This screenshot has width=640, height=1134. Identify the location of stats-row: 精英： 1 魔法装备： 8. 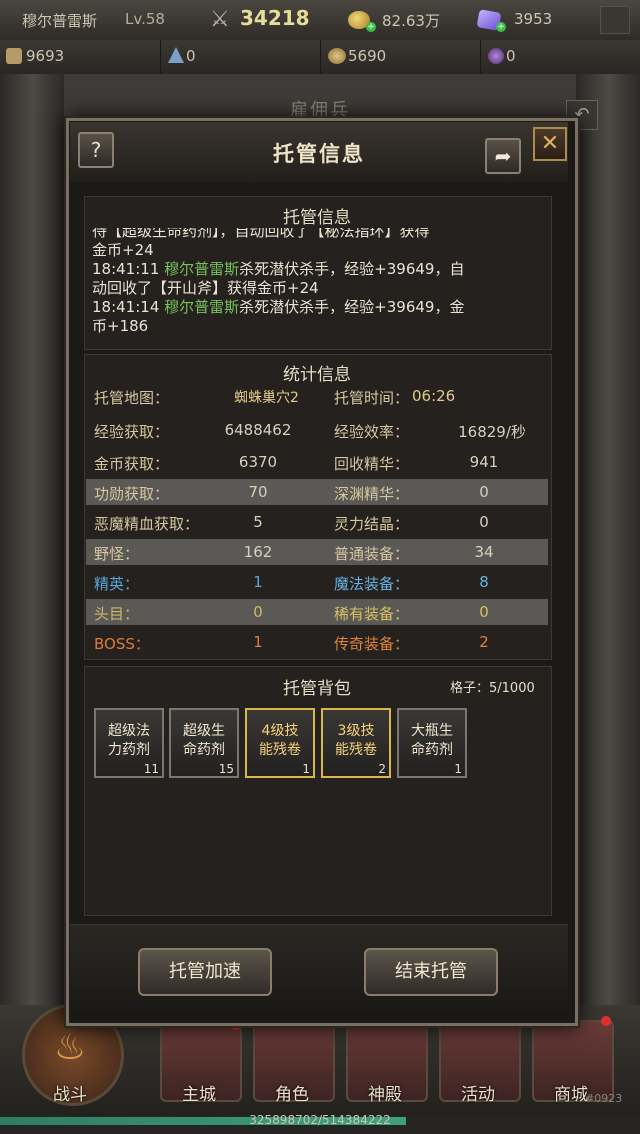
(317, 582).